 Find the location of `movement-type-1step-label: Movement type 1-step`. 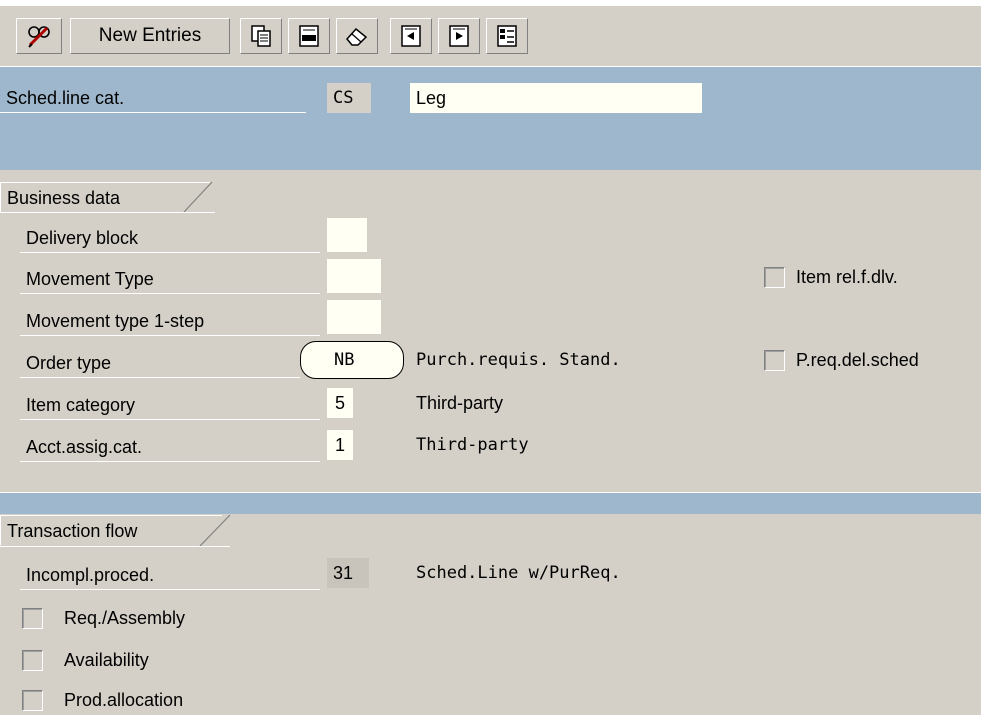

movement-type-1step-label: Movement type 1-step is located at coordinates (170, 321).